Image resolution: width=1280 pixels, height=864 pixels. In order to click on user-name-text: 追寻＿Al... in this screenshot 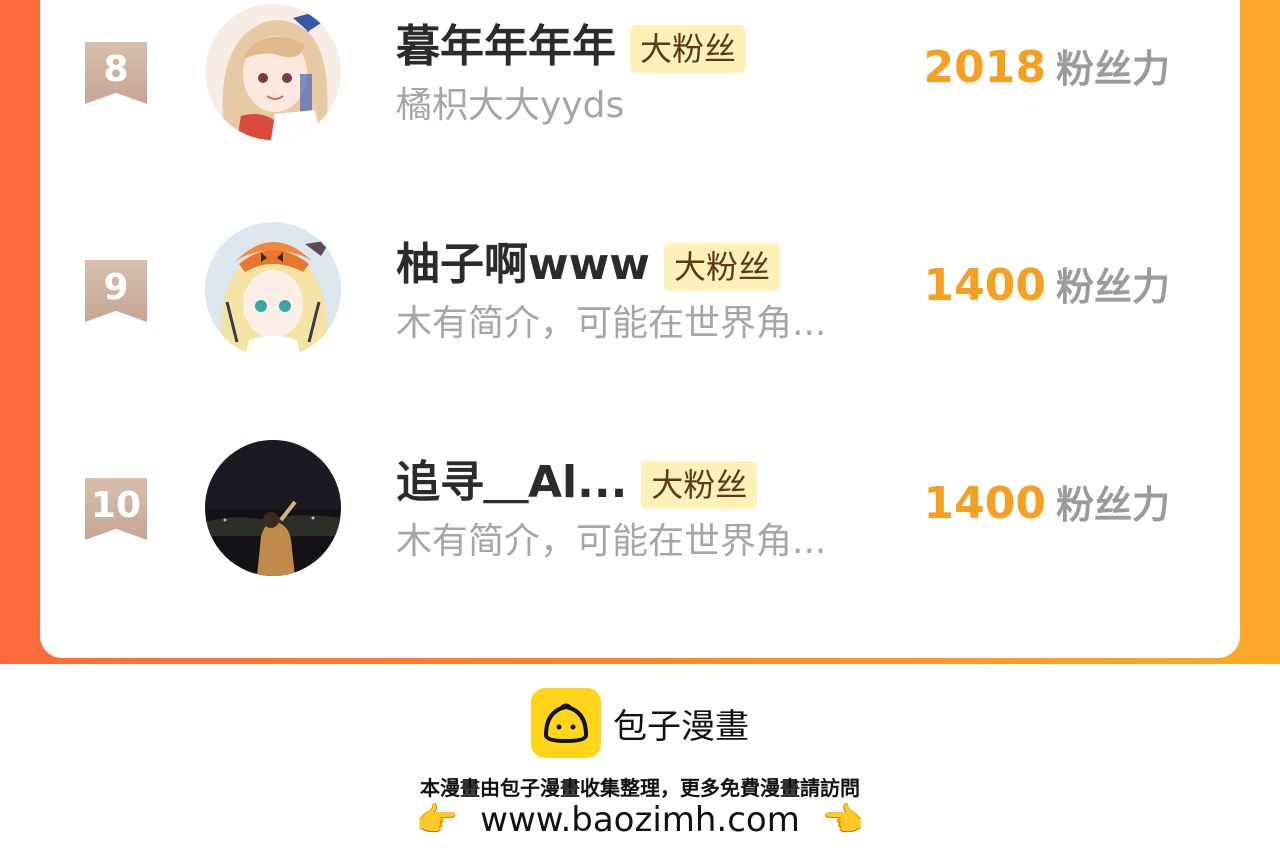, I will do `click(511, 482)`.